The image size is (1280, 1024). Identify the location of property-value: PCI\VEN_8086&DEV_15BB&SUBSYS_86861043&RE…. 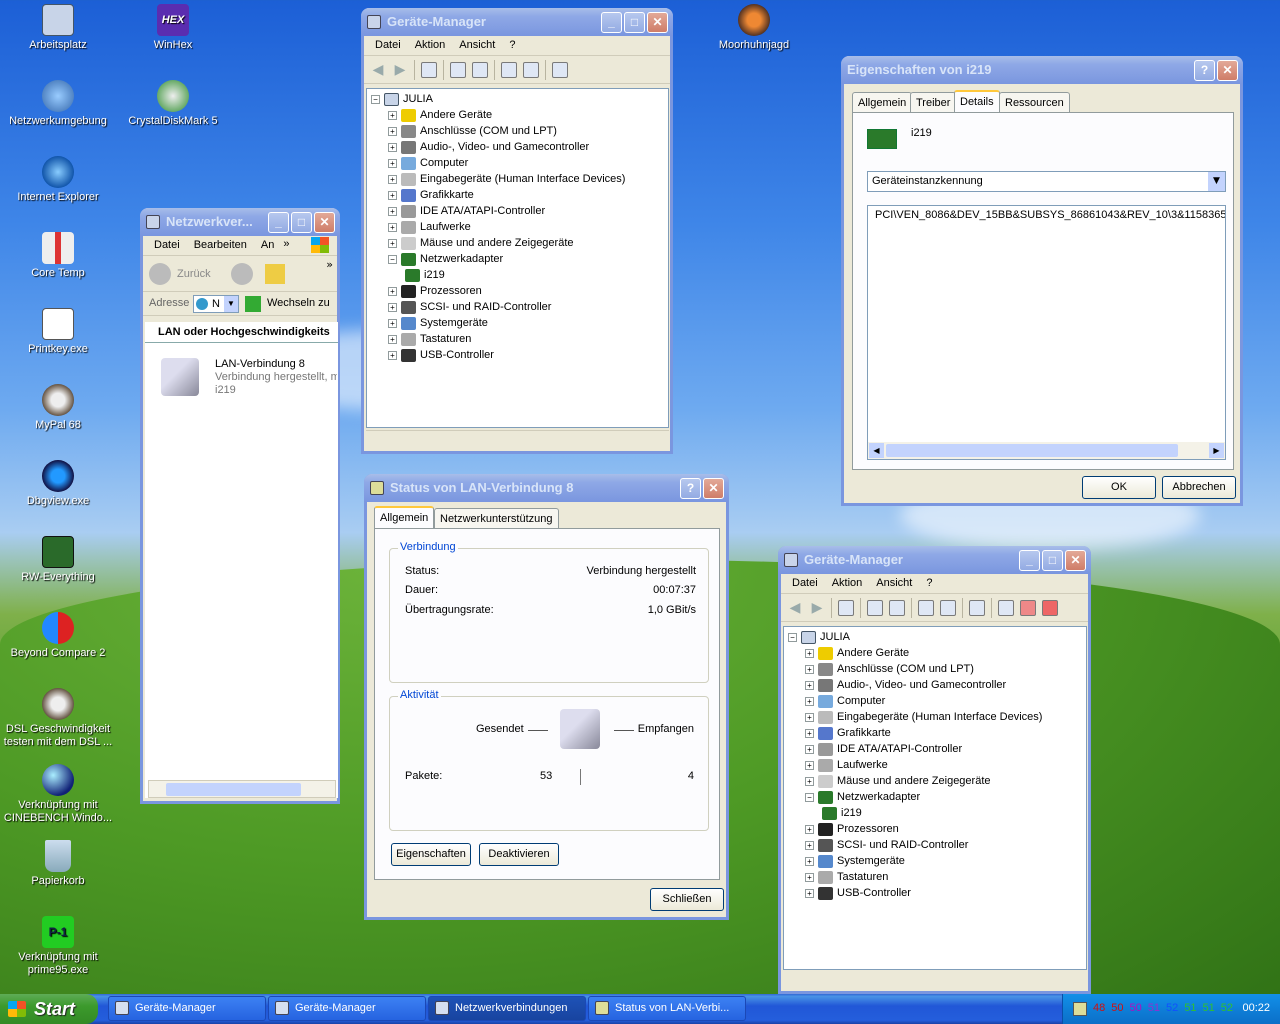
(1050, 215).